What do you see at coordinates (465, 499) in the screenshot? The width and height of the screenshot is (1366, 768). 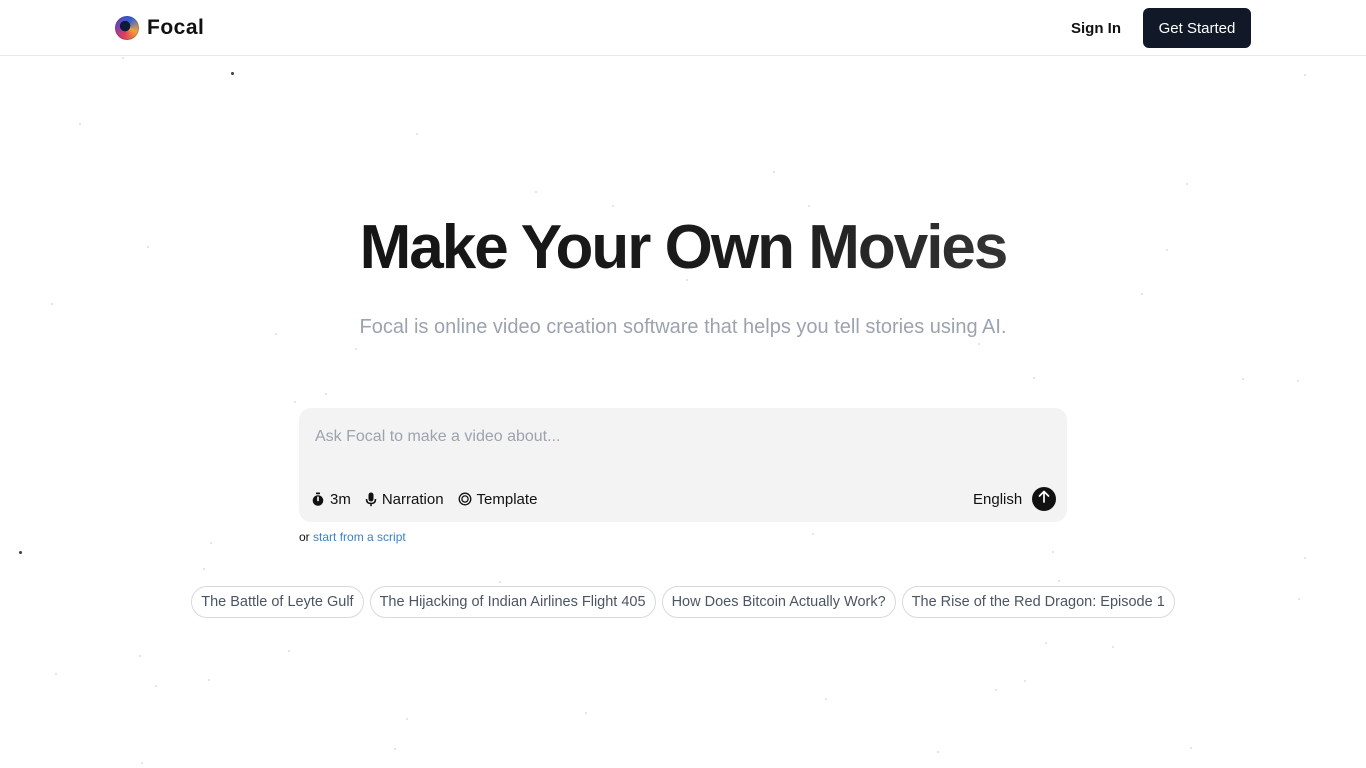 I see `template-icon` at bounding box center [465, 499].